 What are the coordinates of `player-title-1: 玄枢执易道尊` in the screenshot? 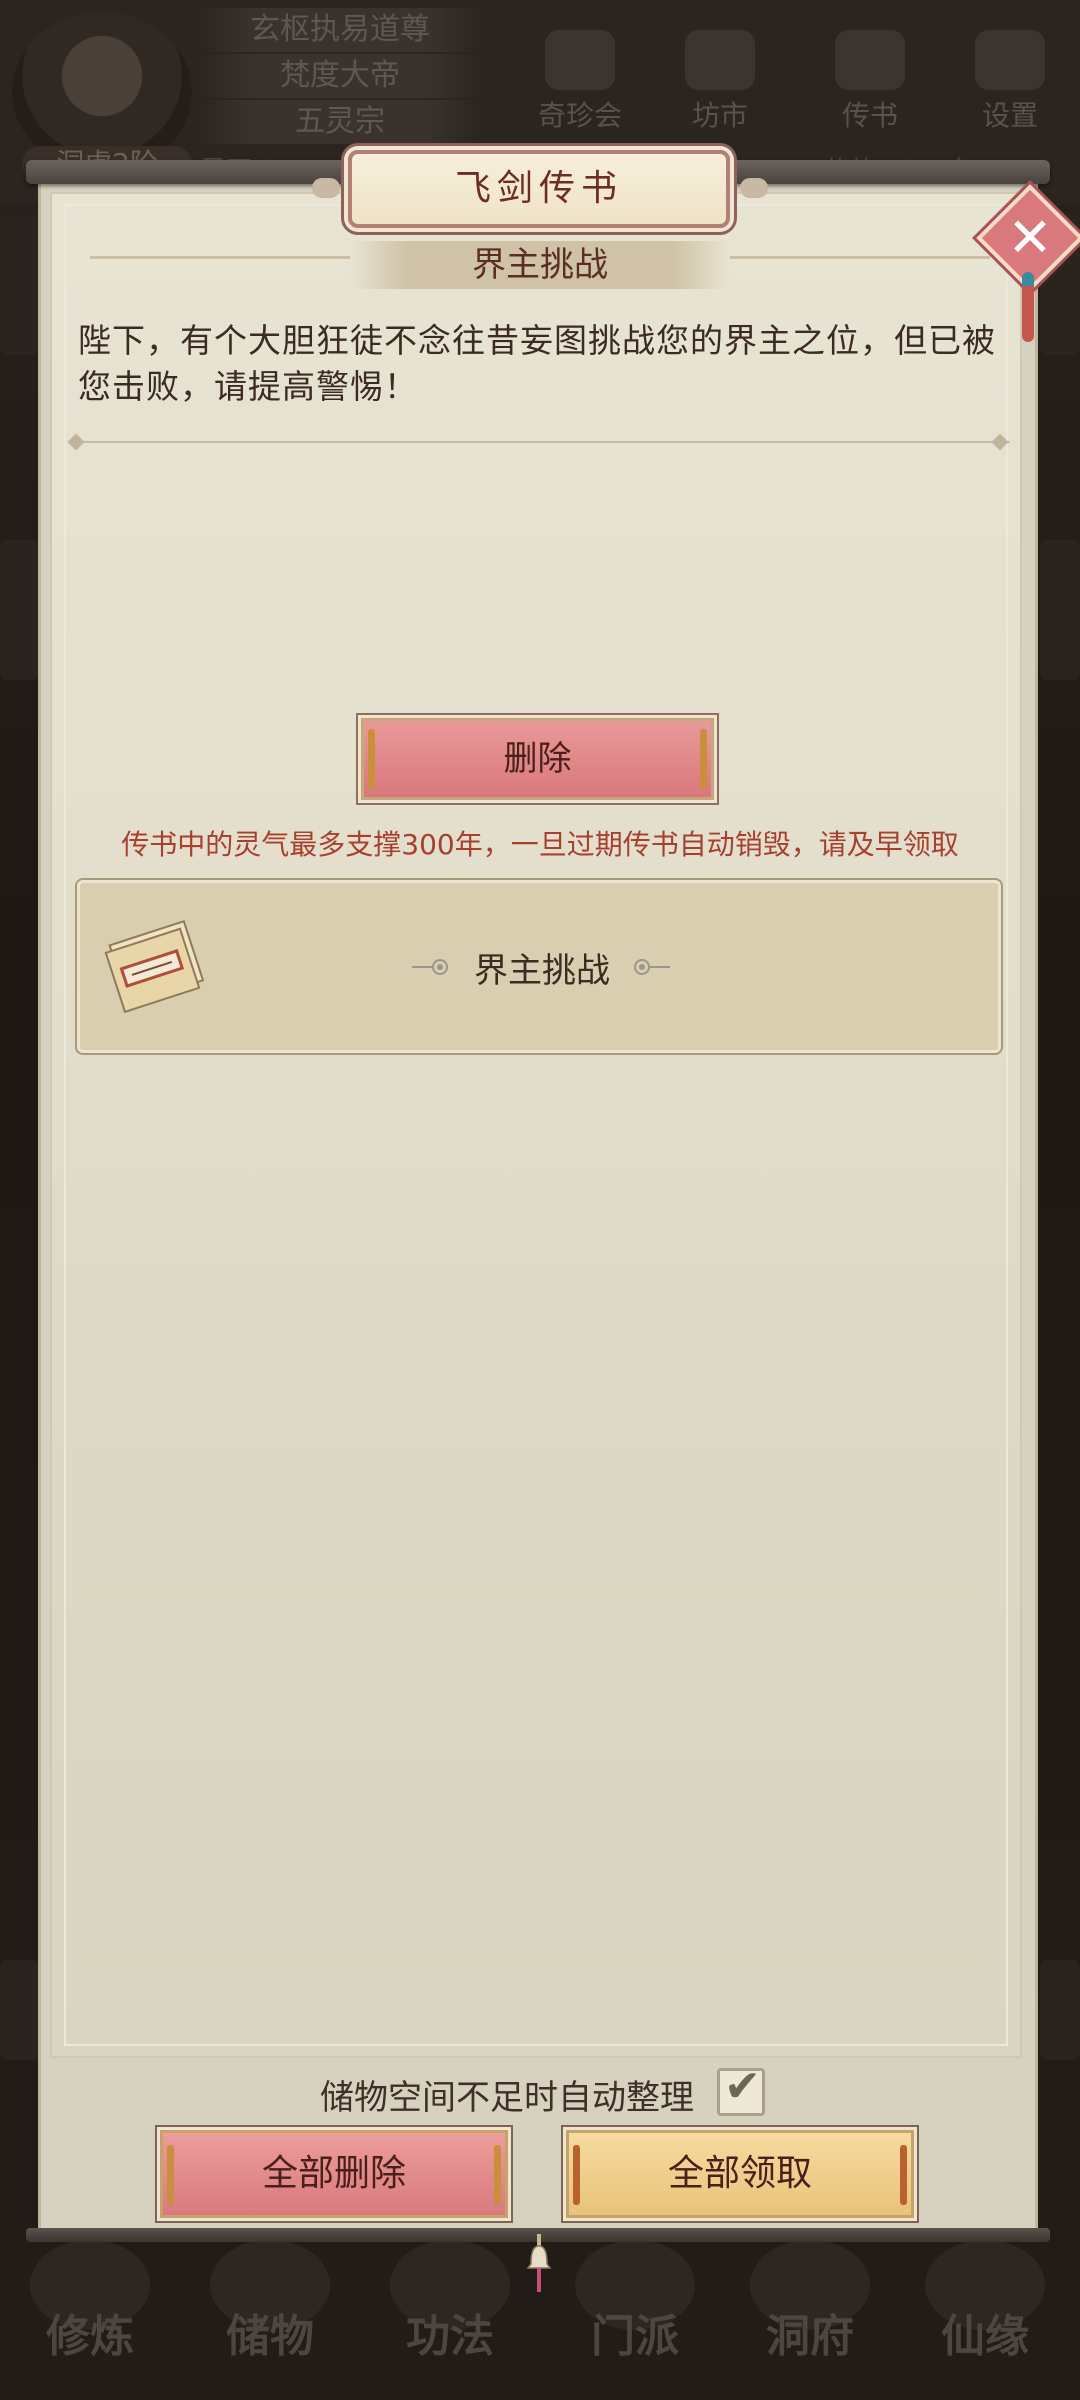 It's located at (340, 30).